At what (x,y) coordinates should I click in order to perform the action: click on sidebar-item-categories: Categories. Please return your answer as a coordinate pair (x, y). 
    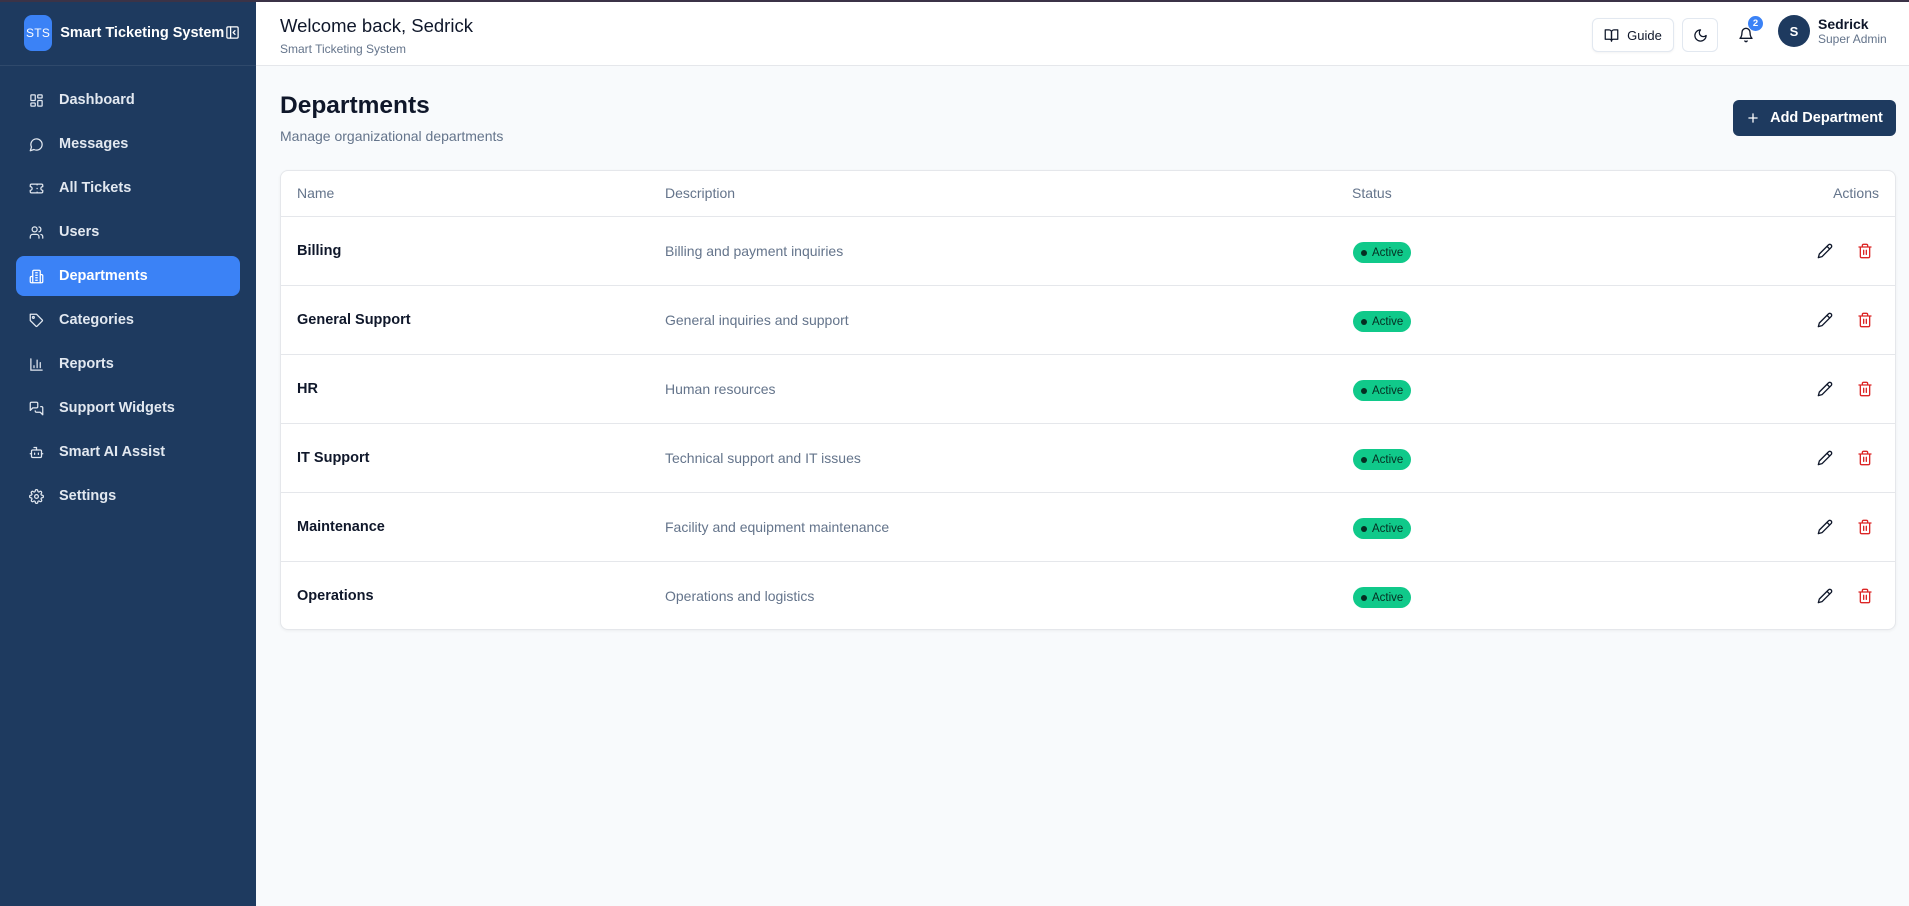
    Looking at the image, I should click on (128, 320).